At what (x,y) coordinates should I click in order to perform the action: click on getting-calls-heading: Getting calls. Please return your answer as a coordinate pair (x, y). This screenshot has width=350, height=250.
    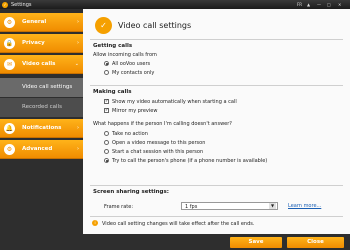
    Looking at the image, I should click on (113, 46).